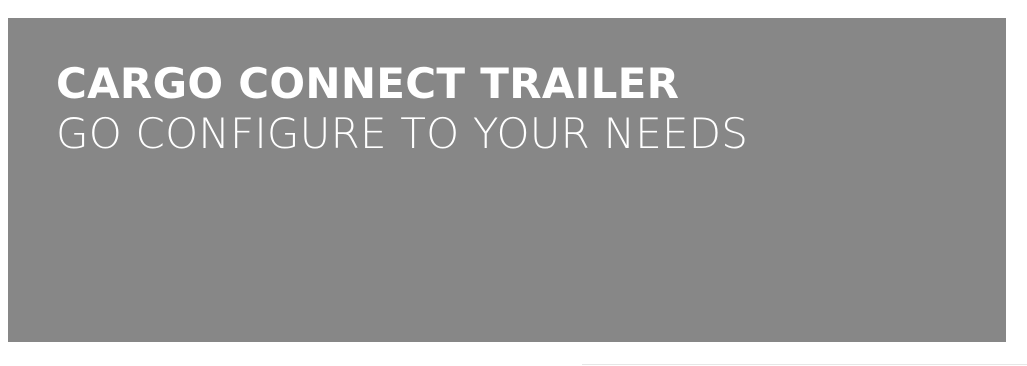 This screenshot has width=1027, height=366. I want to click on hero-subtitle: GO CONFIGURE TO YOUR NEEDS, so click(402, 133).